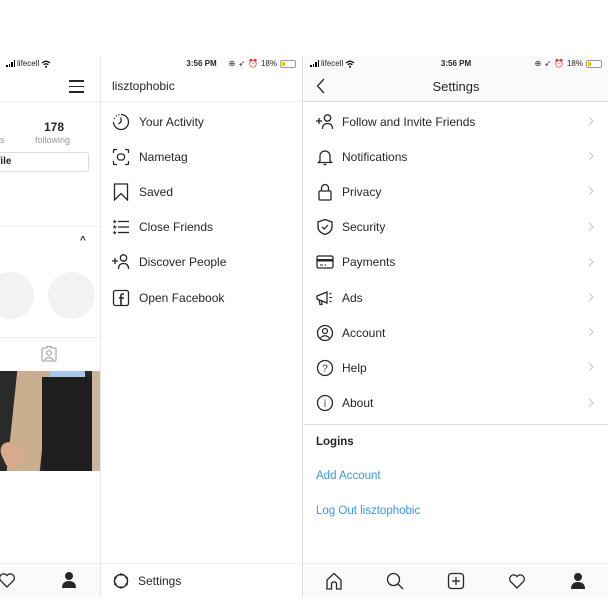 Image resolution: width=608 pixels, height=608 pixels. What do you see at coordinates (201, 63) in the screenshot?
I see `status-bar: 3:56 PM ⊕ ➶ ⏰ 18%` at bounding box center [201, 63].